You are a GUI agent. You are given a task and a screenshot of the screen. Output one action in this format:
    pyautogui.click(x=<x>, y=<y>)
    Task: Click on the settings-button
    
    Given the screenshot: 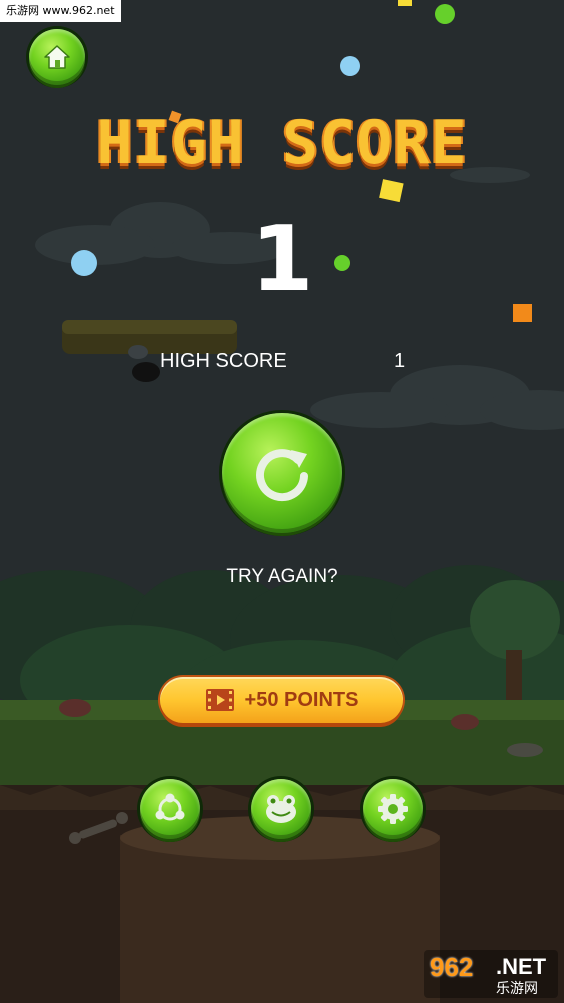 What is the action you would take?
    pyautogui.click(x=393, y=809)
    